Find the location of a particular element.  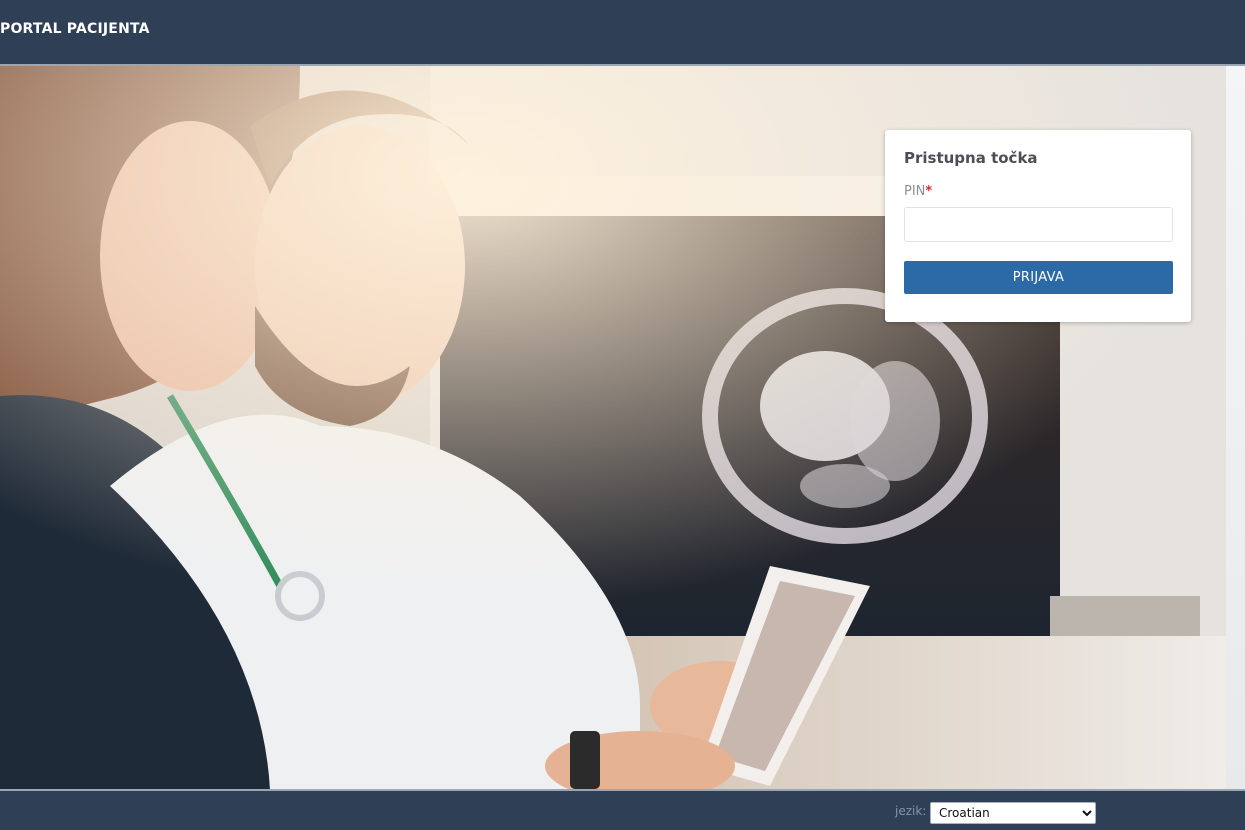

login-title: Pristupna točka is located at coordinates (971, 158).